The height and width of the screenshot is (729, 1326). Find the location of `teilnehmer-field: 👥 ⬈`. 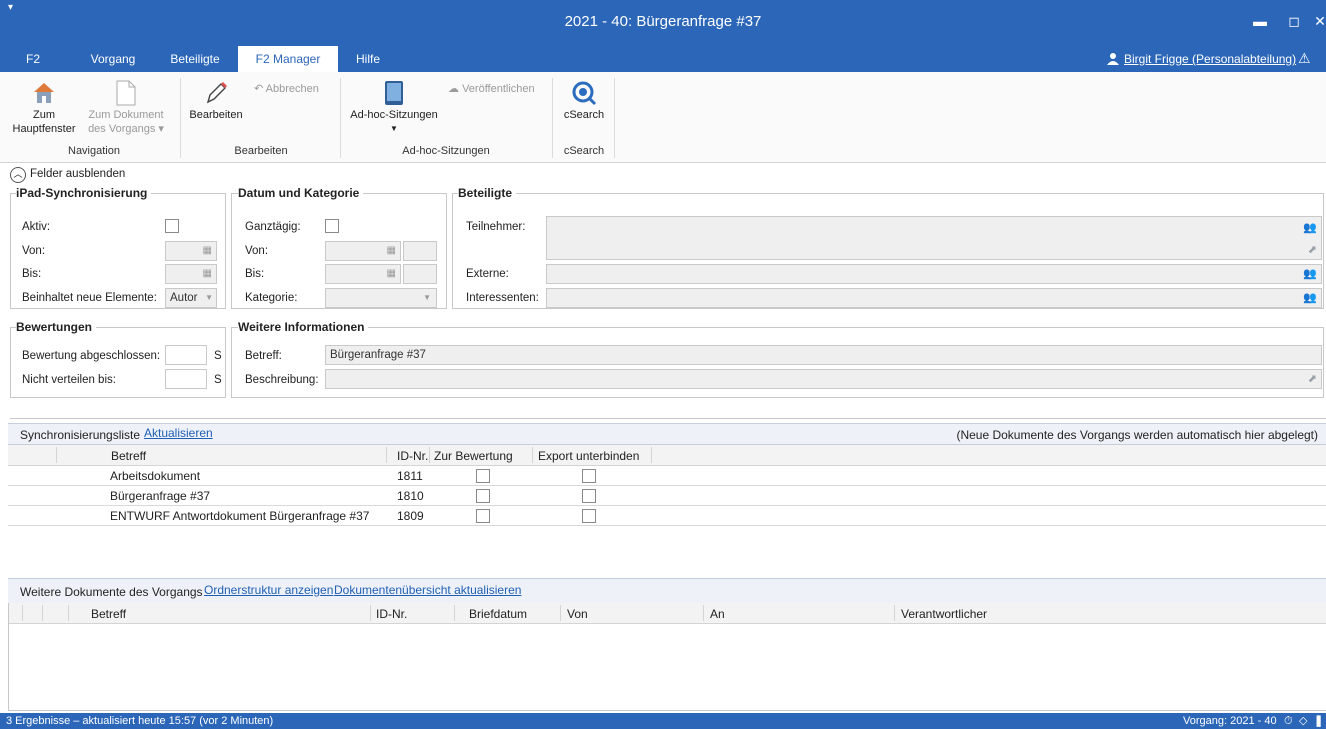

teilnehmer-field: 👥 ⬈ is located at coordinates (934, 238).